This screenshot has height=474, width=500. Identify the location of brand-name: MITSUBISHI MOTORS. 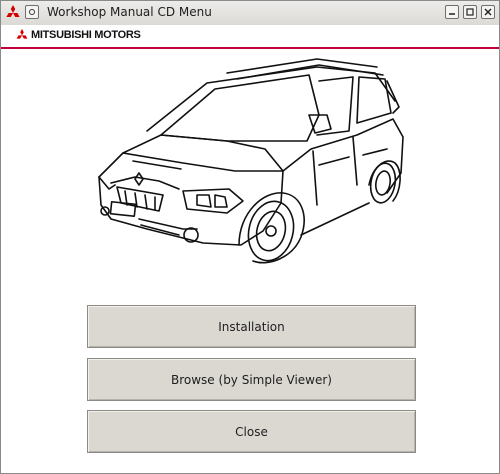
(86, 35).